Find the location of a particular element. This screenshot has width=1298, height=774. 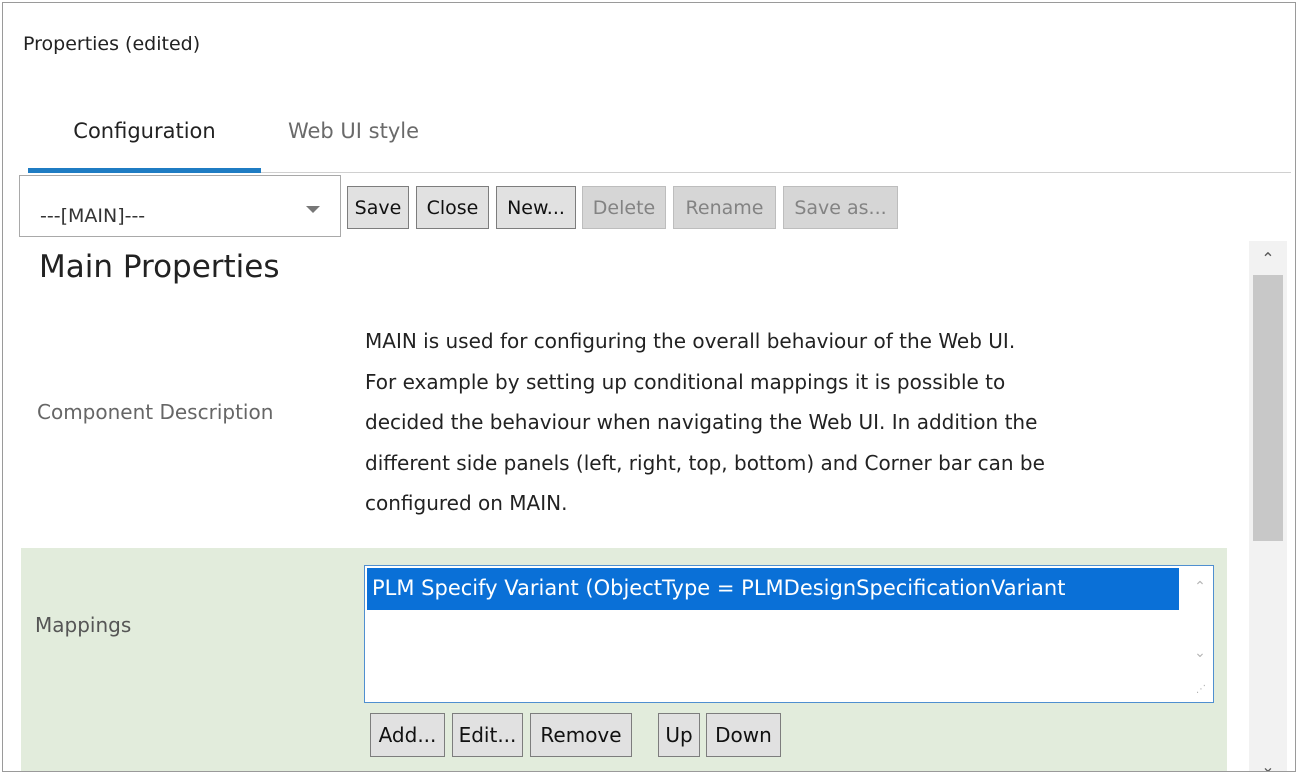

vertical-scrollbar: ⌃ ⌄ is located at coordinates (1268, 506).